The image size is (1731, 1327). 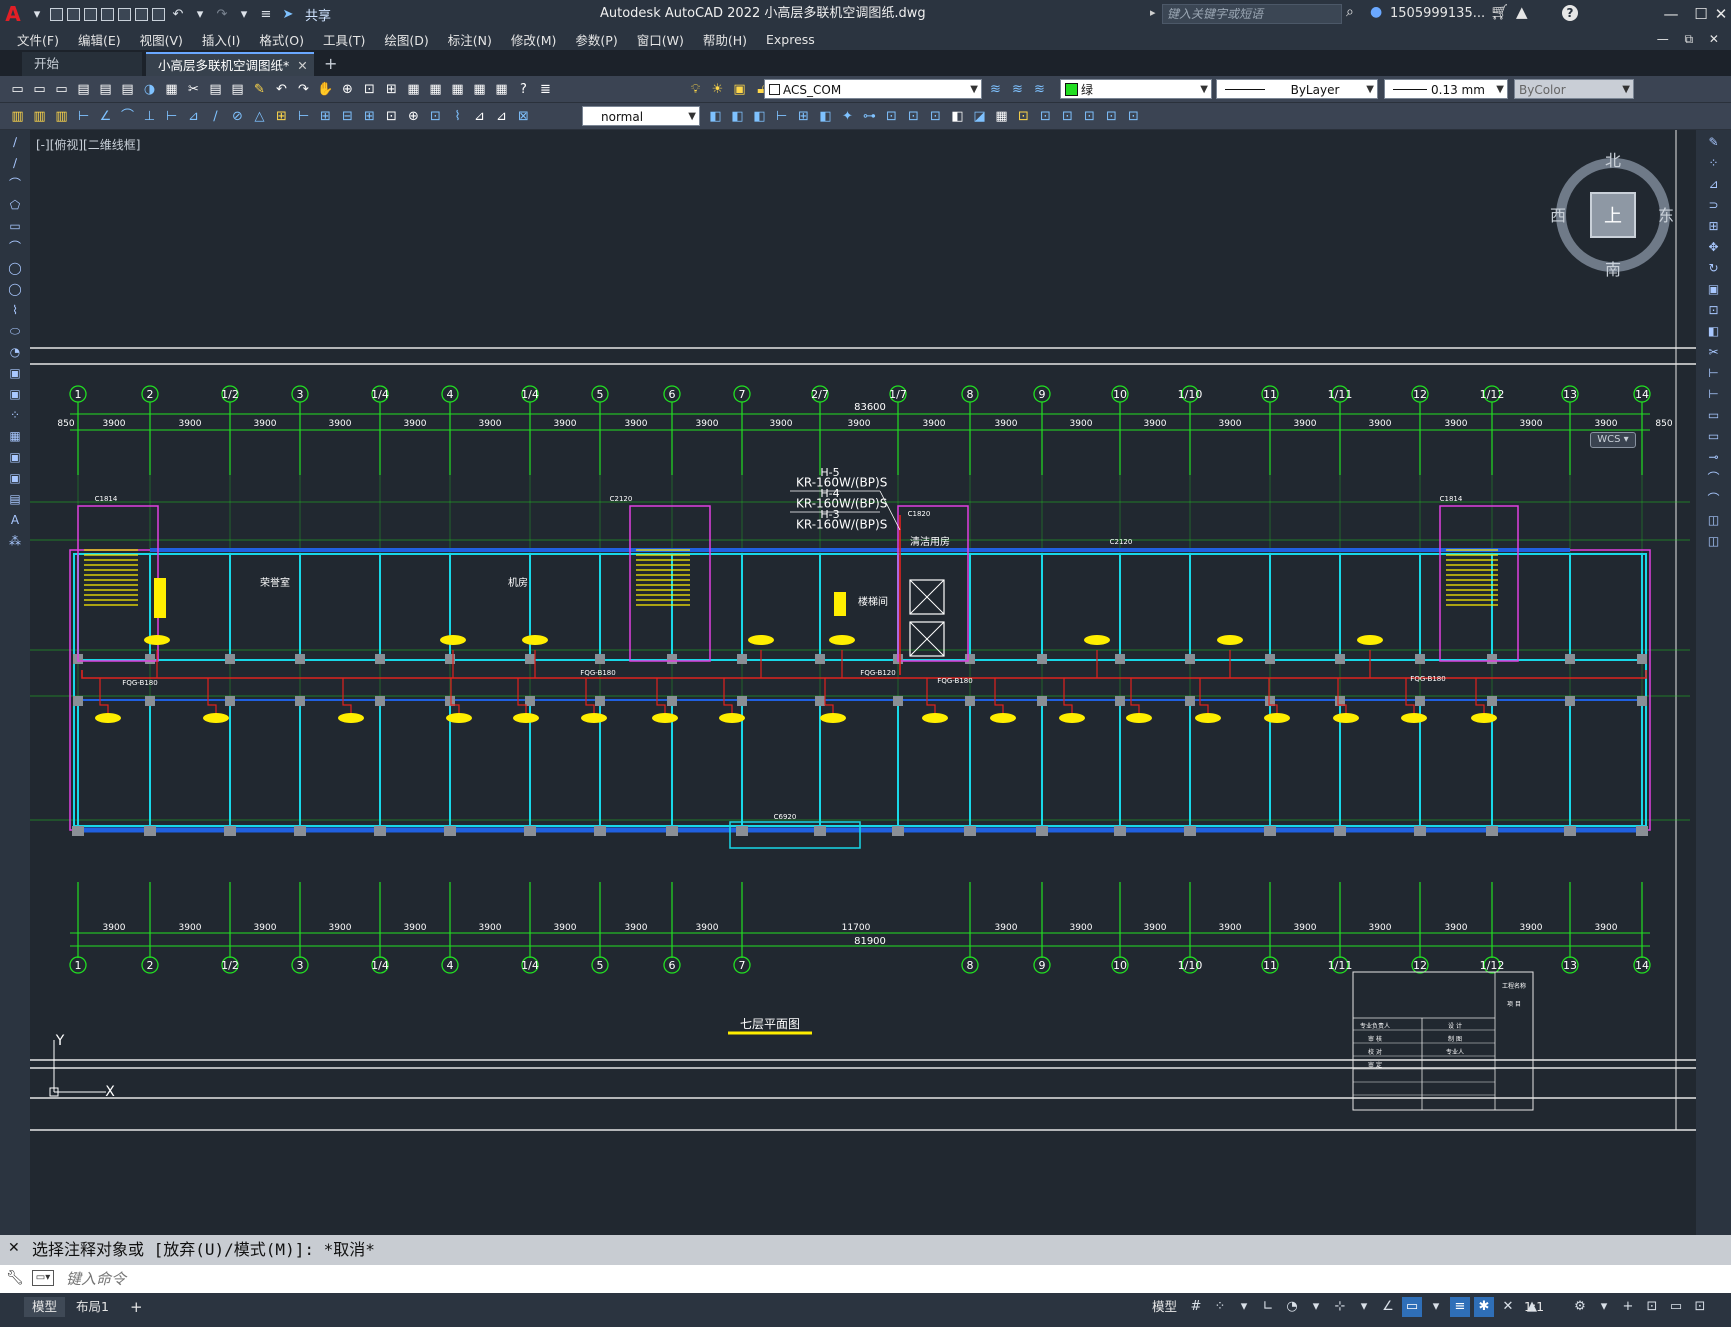 What do you see at coordinates (15, 205) in the screenshot?
I see `draw-tool-3-icon: ⬠` at bounding box center [15, 205].